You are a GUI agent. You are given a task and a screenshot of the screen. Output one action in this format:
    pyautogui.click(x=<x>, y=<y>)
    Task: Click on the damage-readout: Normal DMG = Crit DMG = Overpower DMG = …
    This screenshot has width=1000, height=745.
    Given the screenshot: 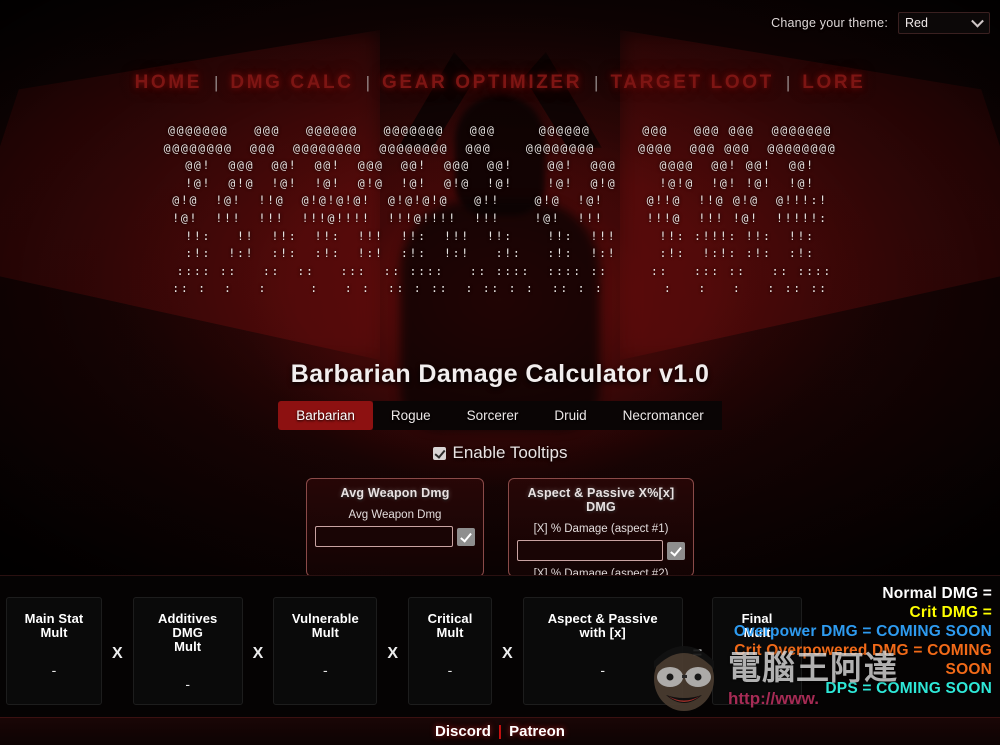 What is the action you would take?
    pyautogui.click(x=842, y=641)
    